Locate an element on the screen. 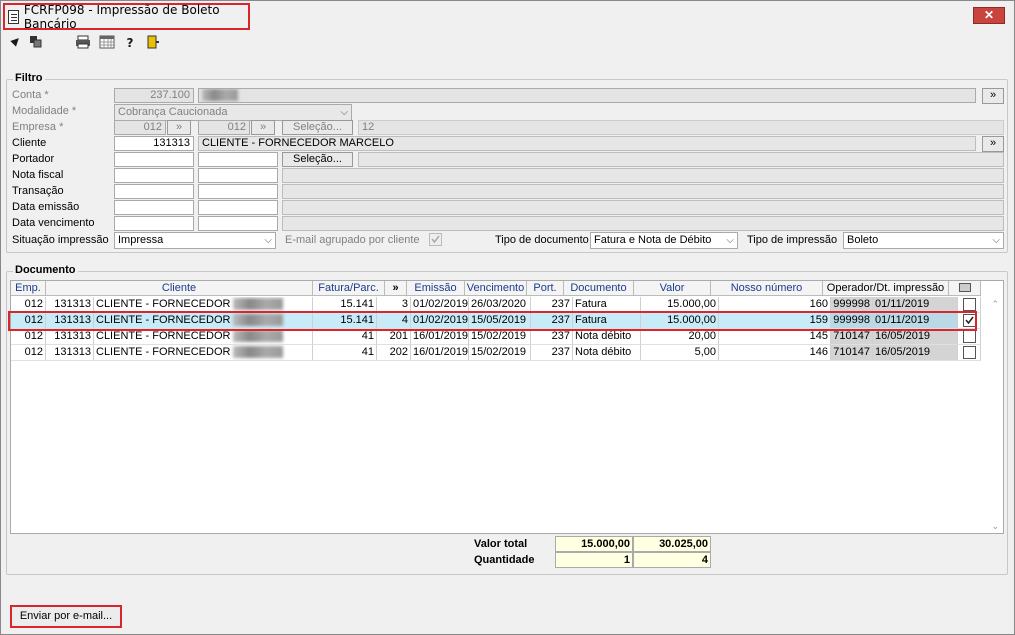 The width and height of the screenshot is (1015, 635). cliente-more-button: » is located at coordinates (993, 144).